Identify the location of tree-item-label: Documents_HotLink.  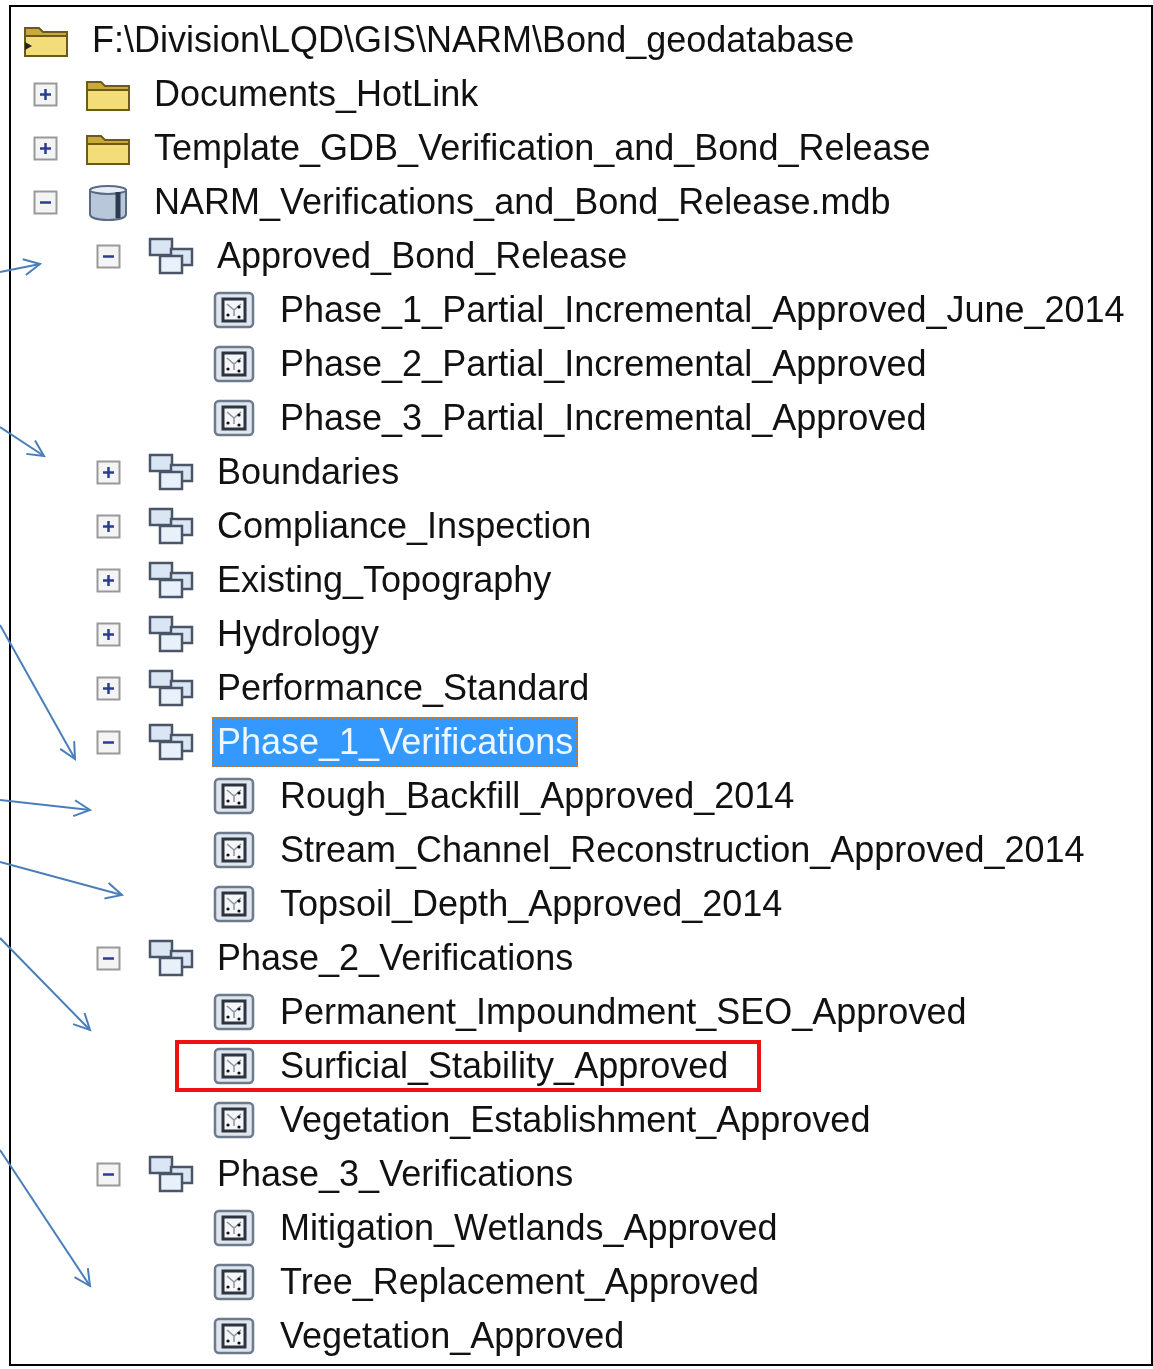
(316, 94).